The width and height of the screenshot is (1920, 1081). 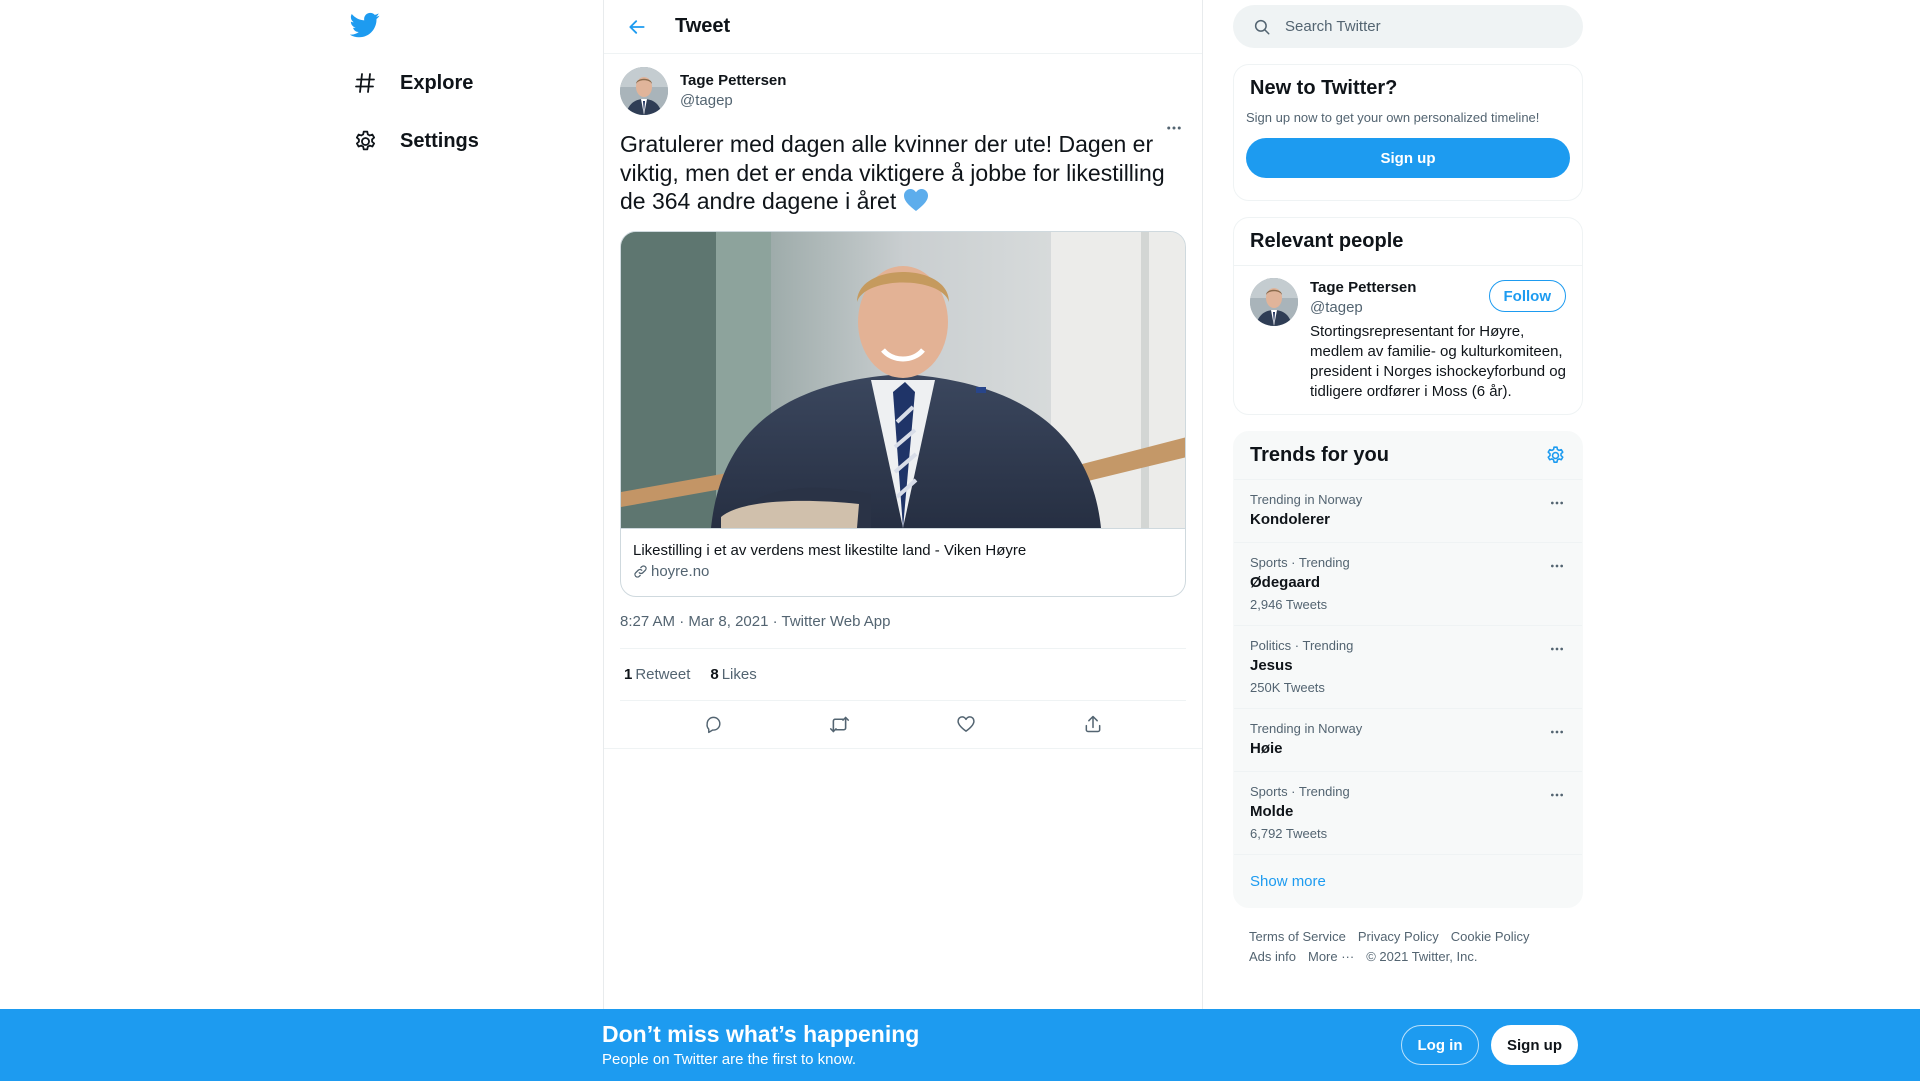 I want to click on settings-gear-icon, so click(x=1555, y=455).